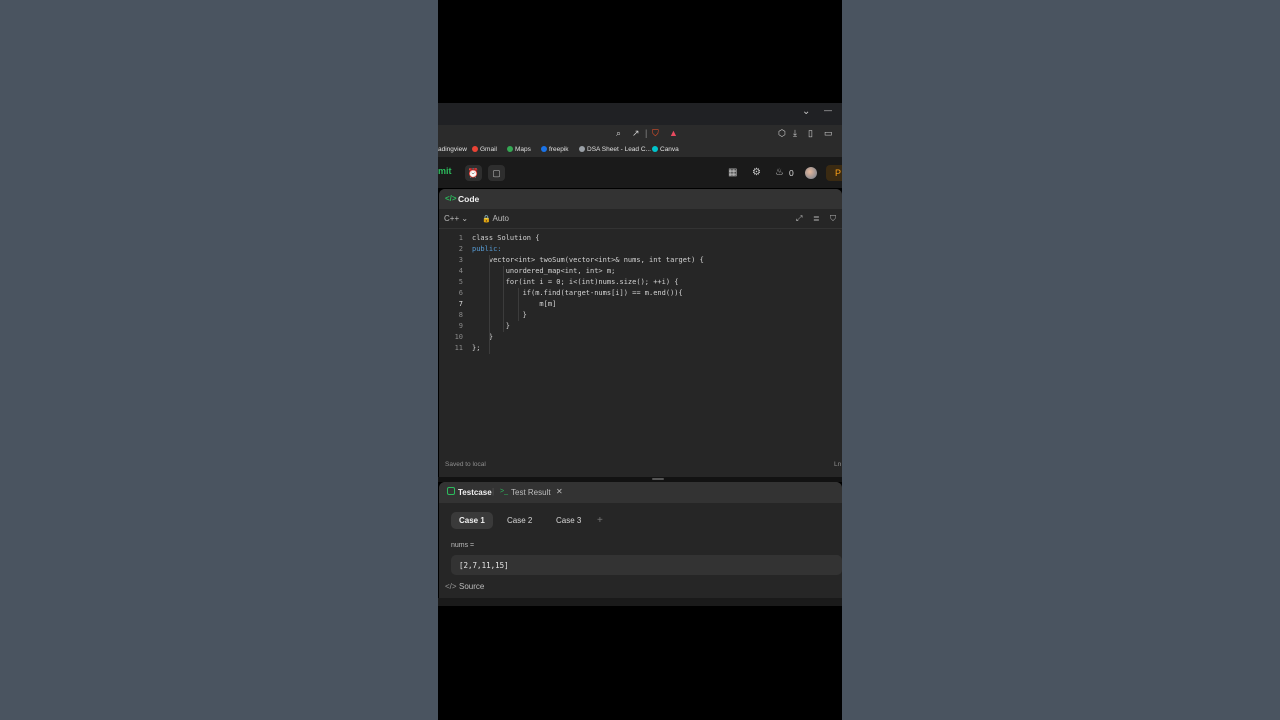 Image resolution: width=1280 pixels, height=720 pixels. What do you see at coordinates (559, 149) in the screenshot?
I see `bookmark-label: freepik` at bounding box center [559, 149].